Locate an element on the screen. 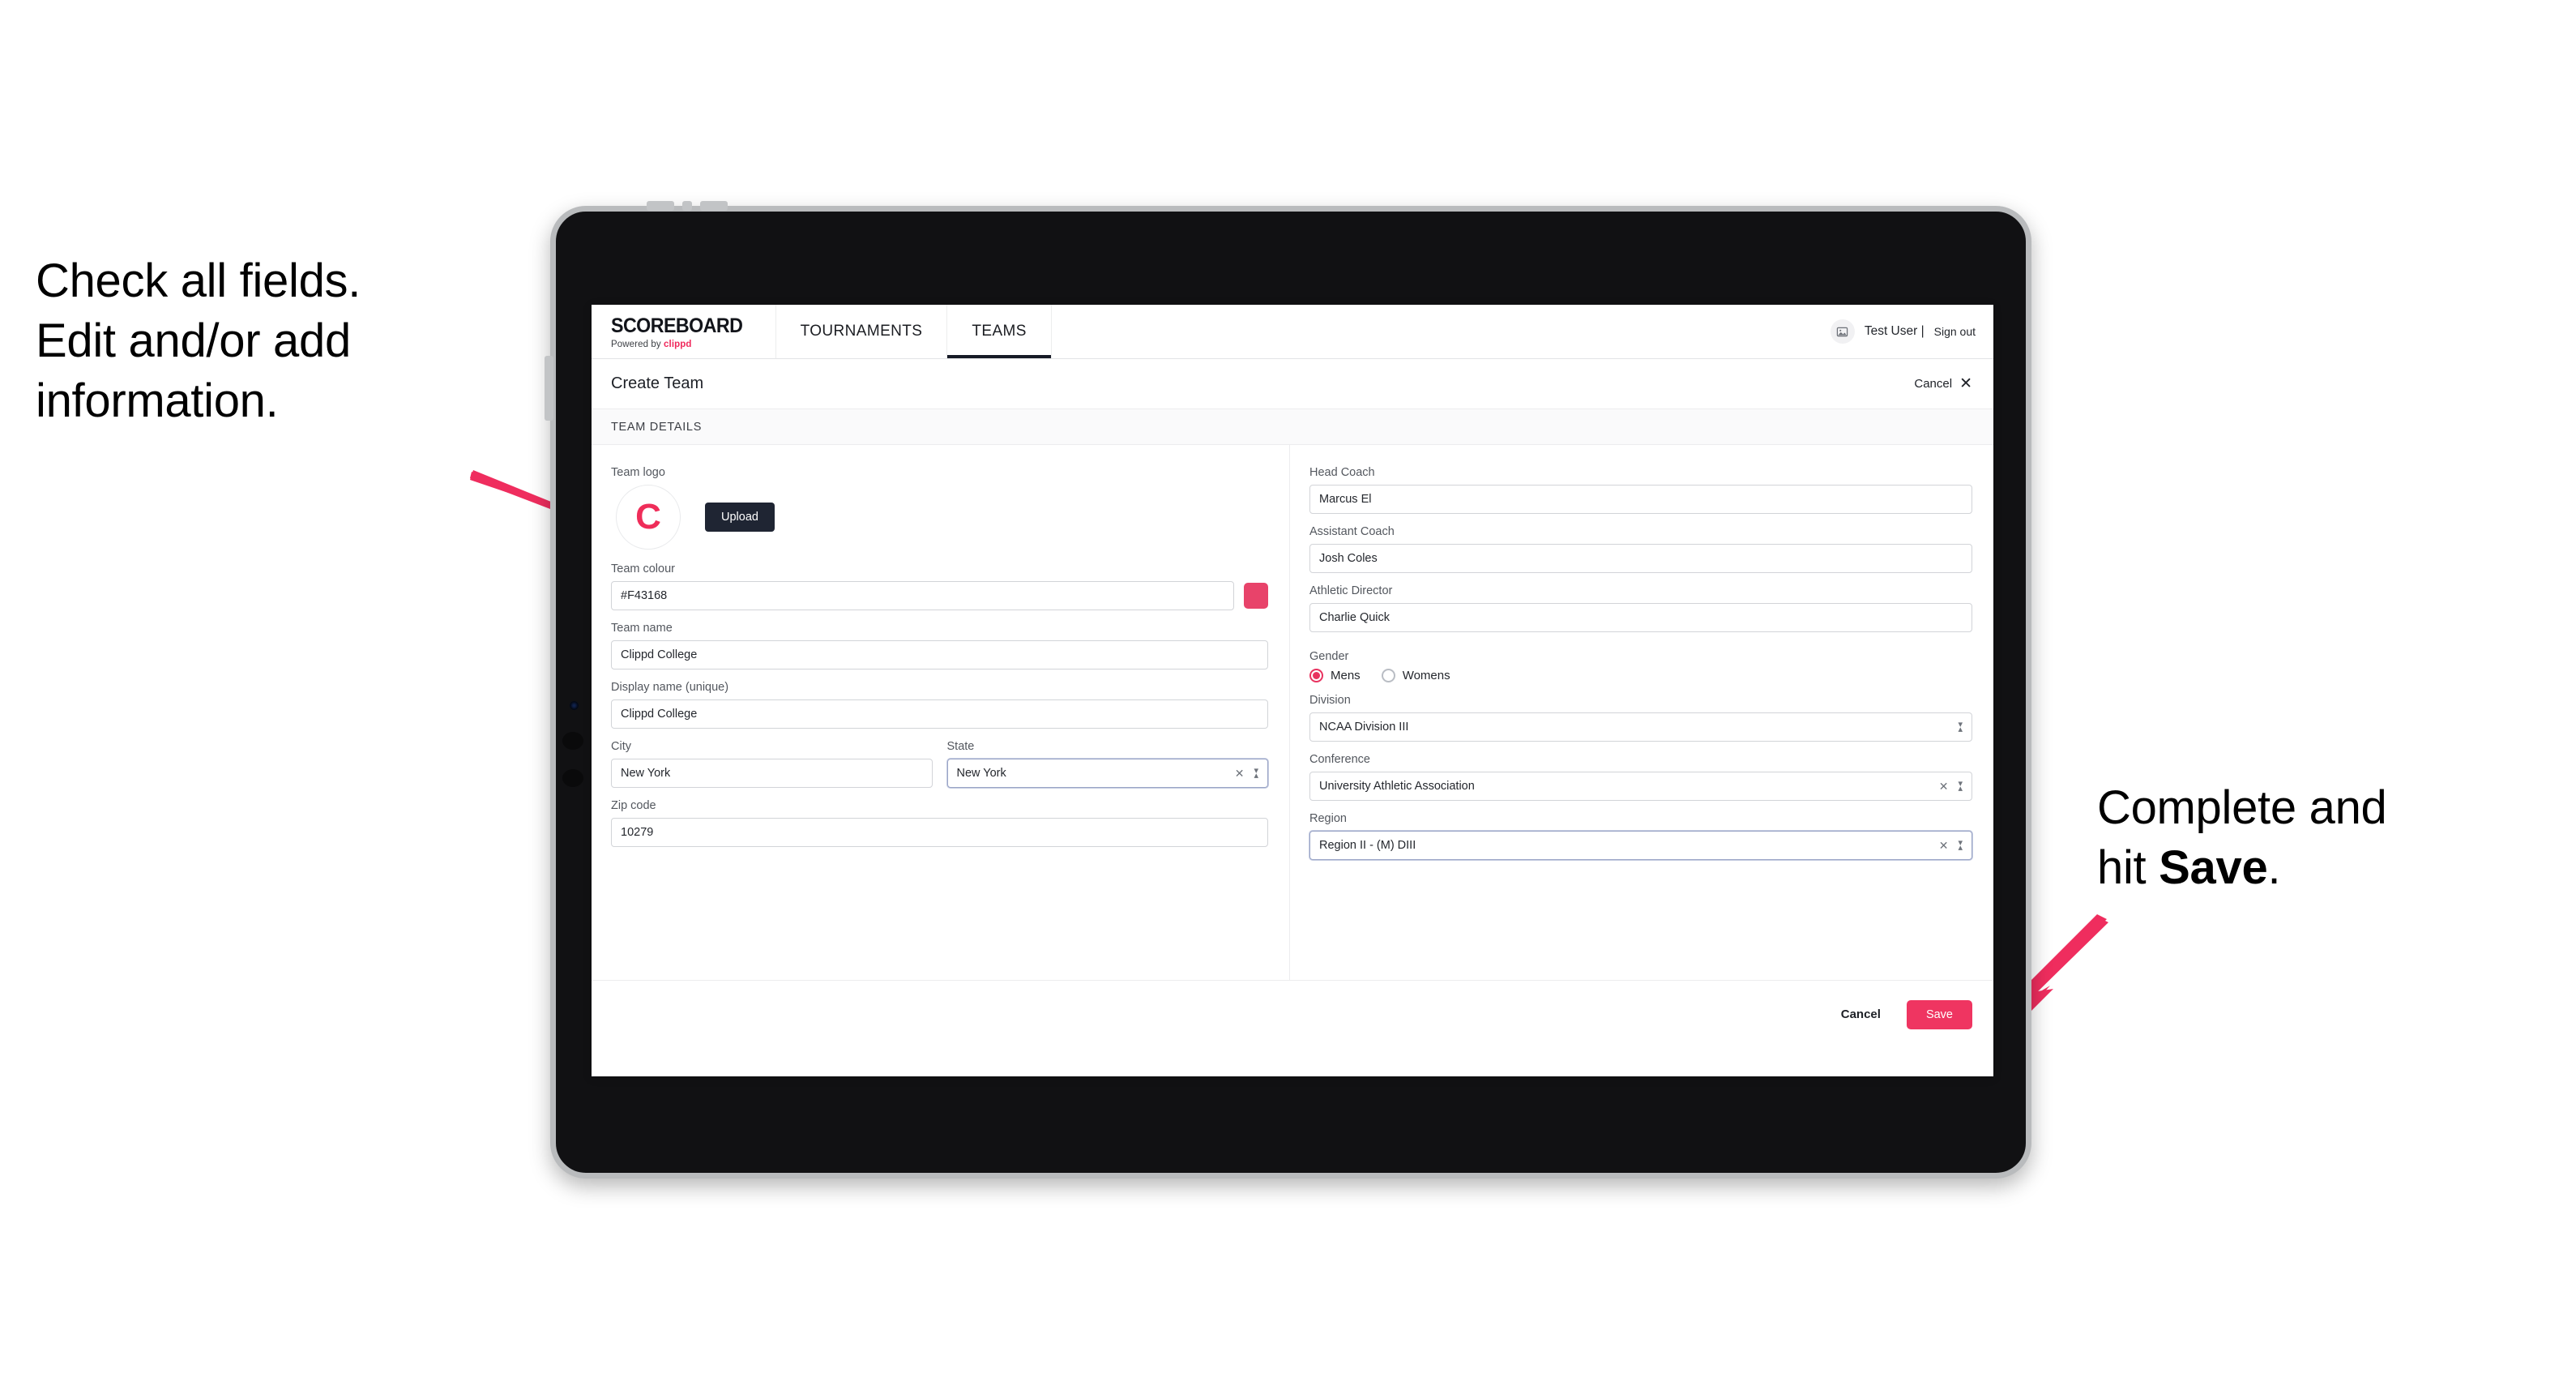 This screenshot has width=2576, height=1386. conference-controls: ✕ ▾ ▴ is located at coordinates (1951, 786).